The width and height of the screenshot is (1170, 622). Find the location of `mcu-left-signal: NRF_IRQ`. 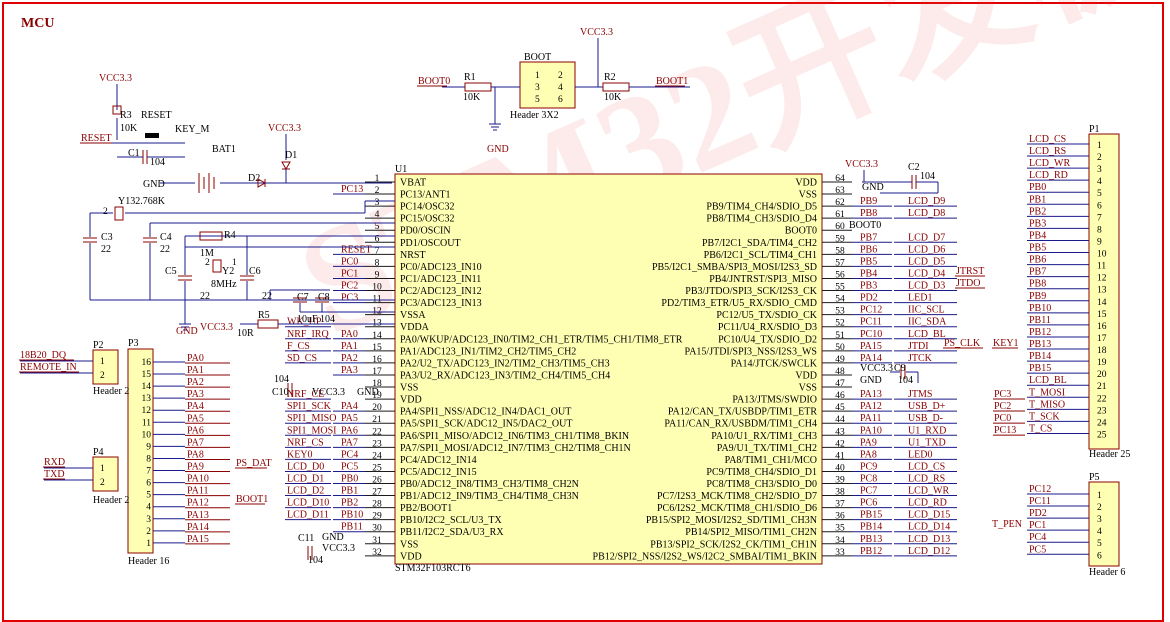

mcu-left-signal: NRF_IRQ is located at coordinates (308, 334).